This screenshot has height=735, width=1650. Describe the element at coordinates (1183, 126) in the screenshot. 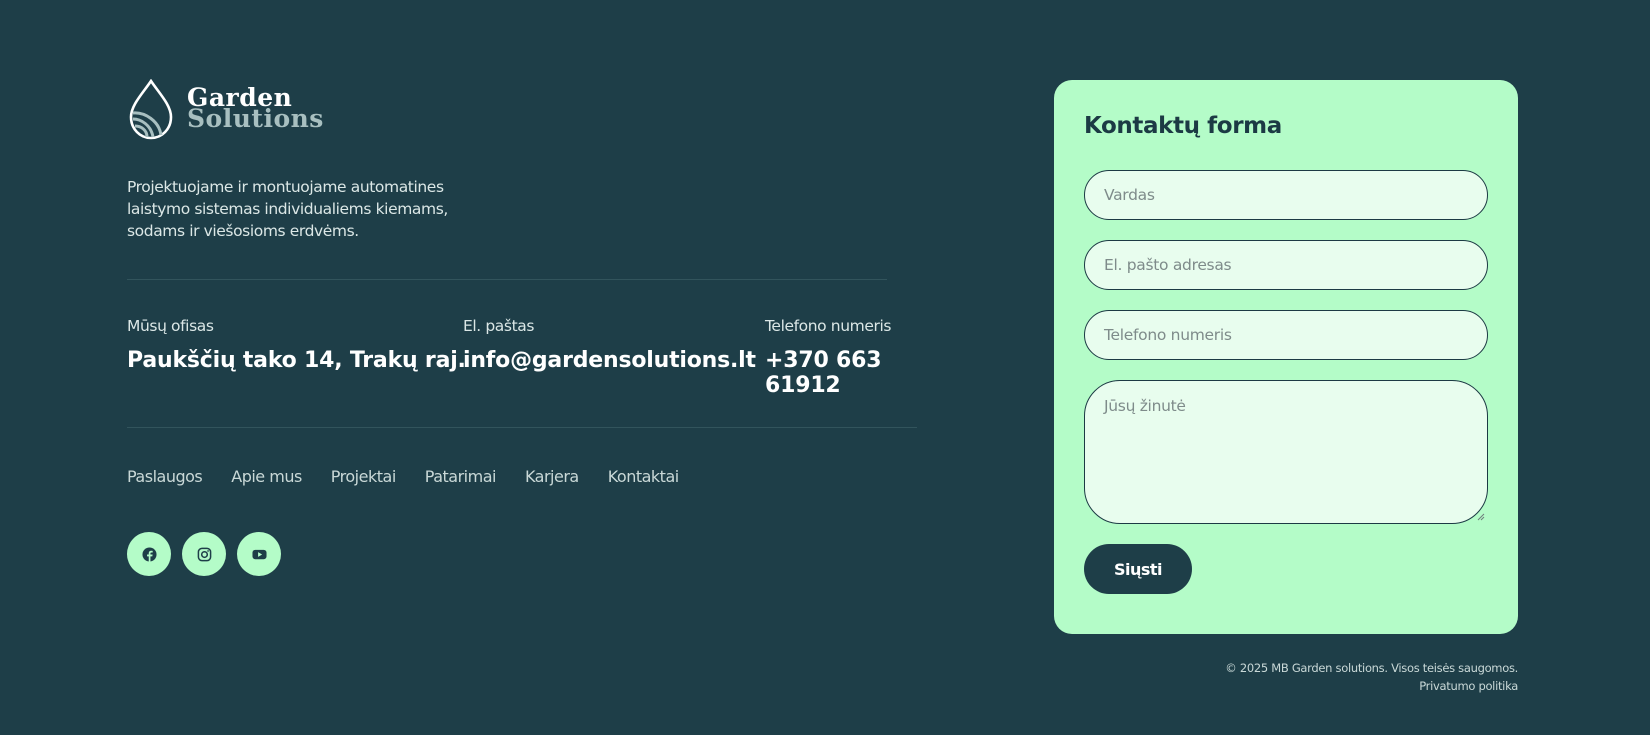

I see `form-title: Kontaktų forma` at that location.